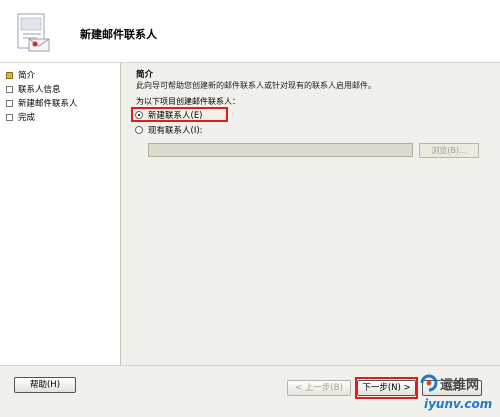 This screenshot has height=417, width=500. What do you see at coordinates (118, 34) in the screenshot?
I see `page-title: 新建邮件联系人` at bounding box center [118, 34].